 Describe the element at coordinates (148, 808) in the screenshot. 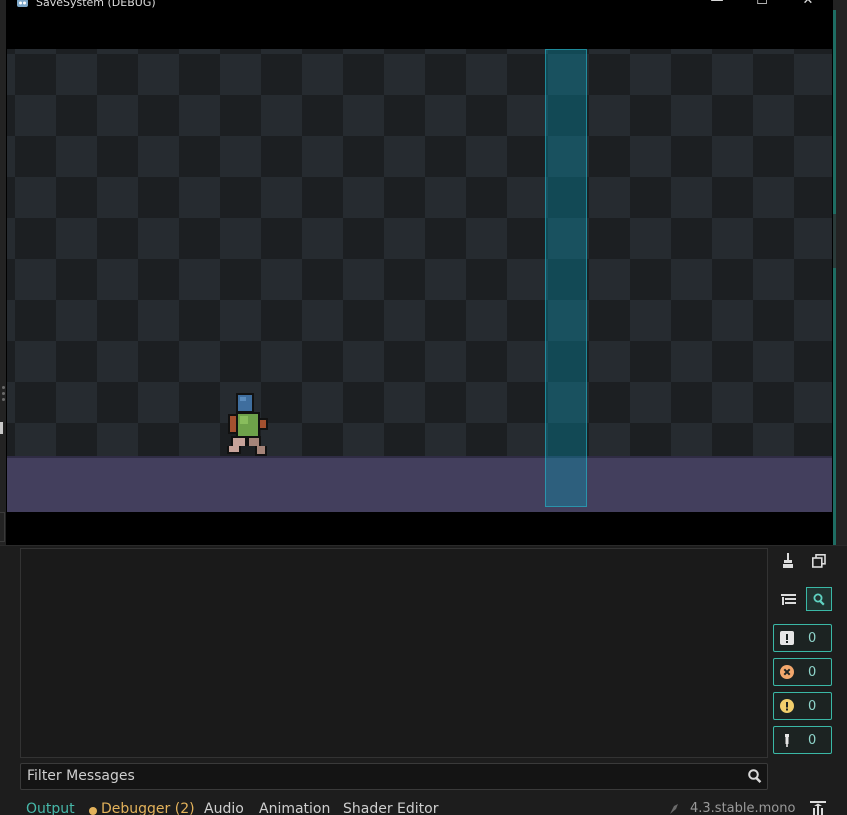

I see `tab-debugger: Debugger (2)` at that location.